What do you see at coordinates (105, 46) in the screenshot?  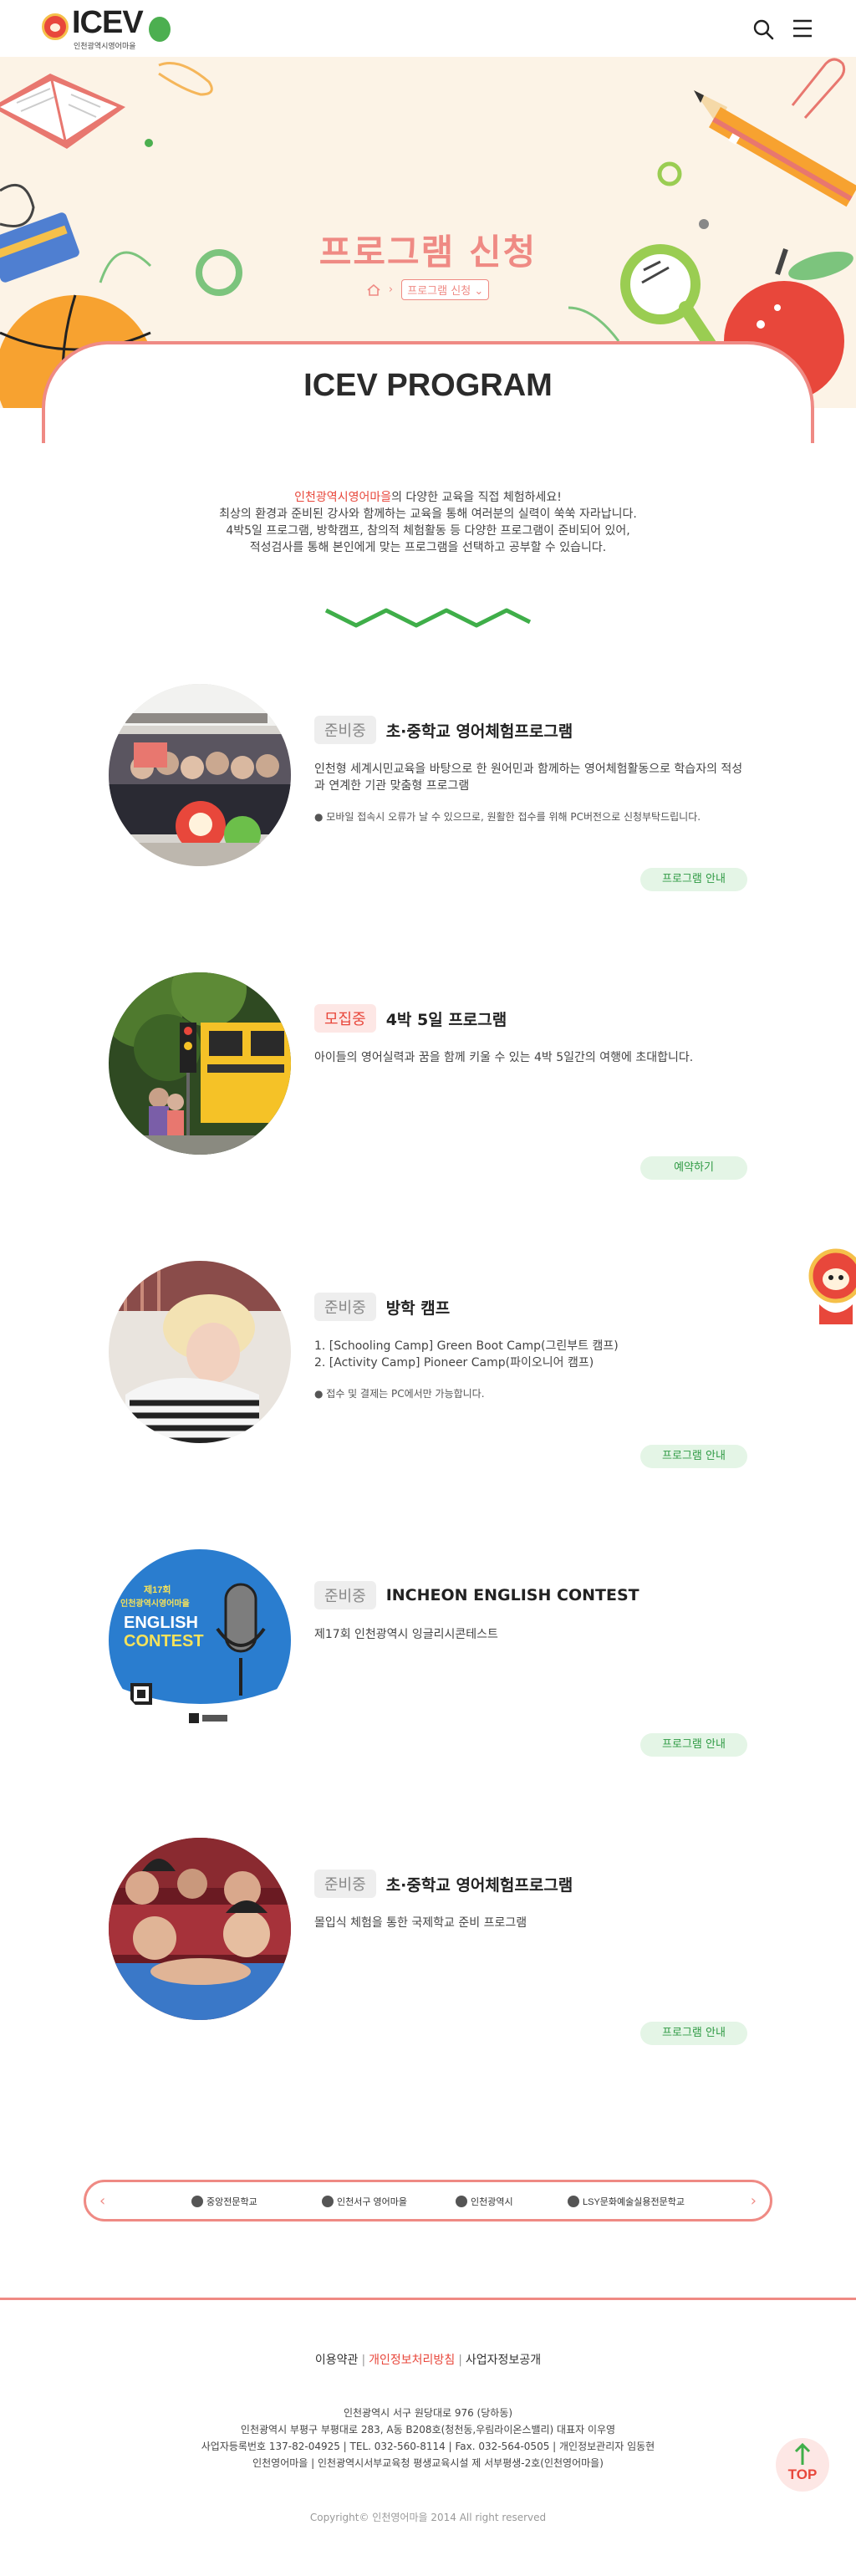 I see `logo-subtitle: 인천광역시영어마을` at bounding box center [105, 46].